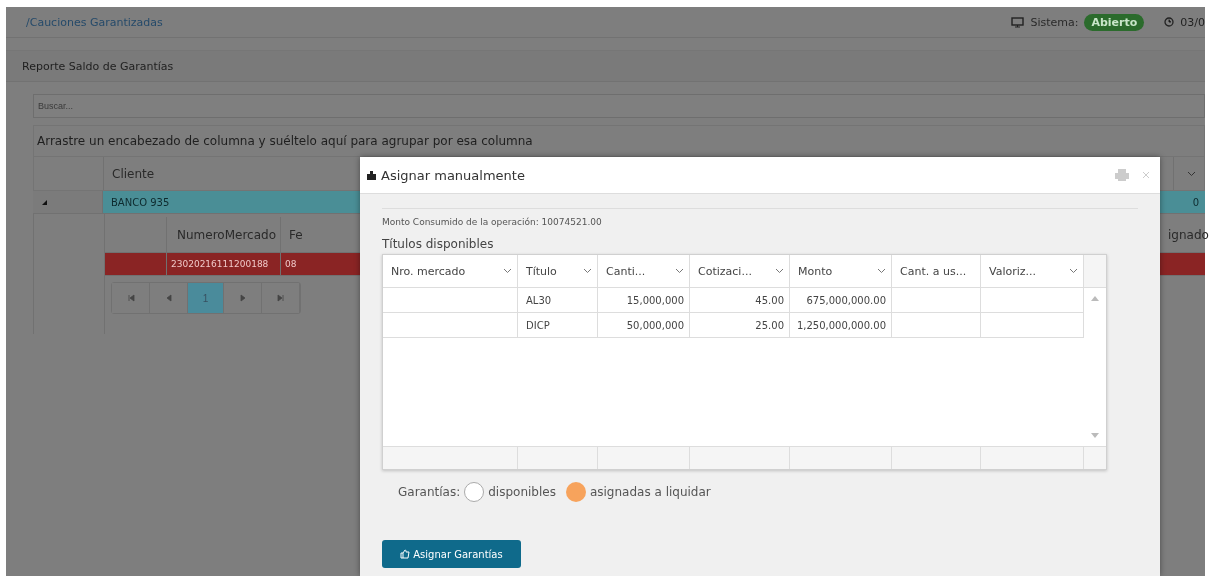 Image resolution: width=1210 pixels, height=576 pixels. What do you see at coordinates (98, 66) in the screenshot?
I see `panel-title: Reporte Saldo de Garantías` at bounding box center [98, 66].